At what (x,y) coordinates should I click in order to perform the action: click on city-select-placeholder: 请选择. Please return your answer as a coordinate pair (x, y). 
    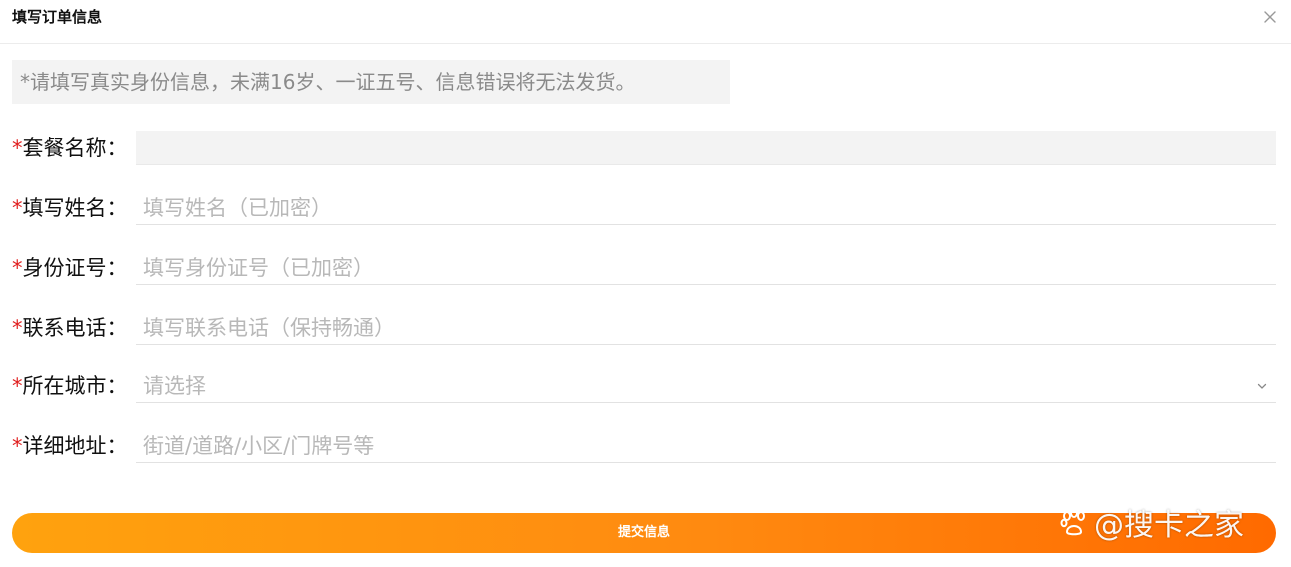
    Looking at the image, I should click on (174, 386).